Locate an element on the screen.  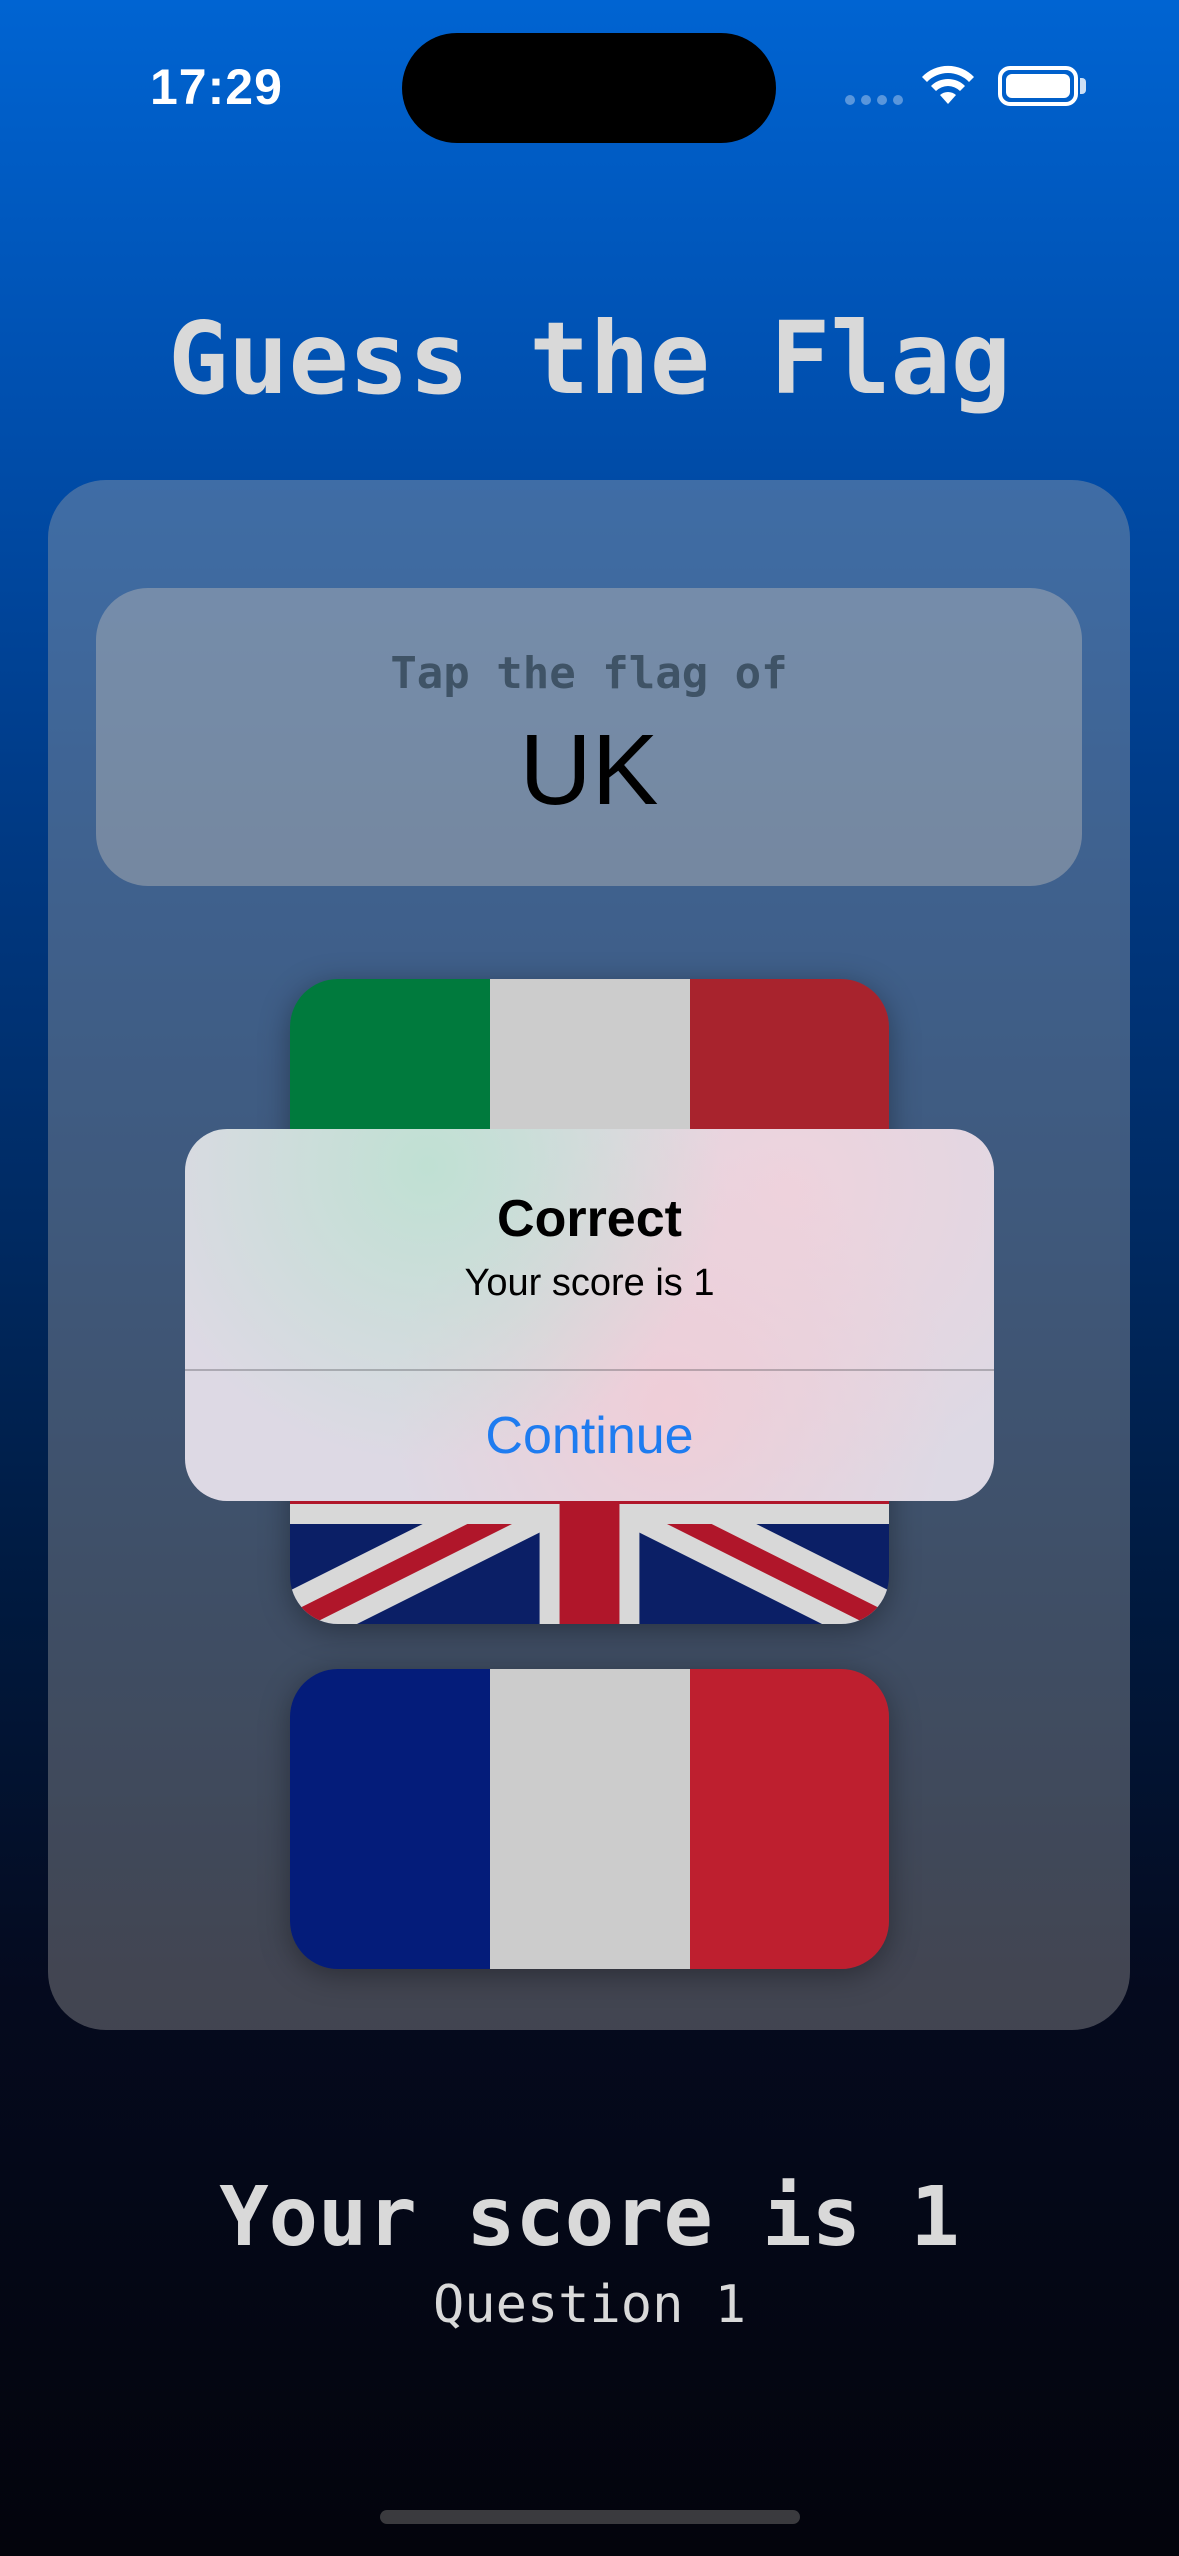
home-indicator is located at coordinates (590, 2517).